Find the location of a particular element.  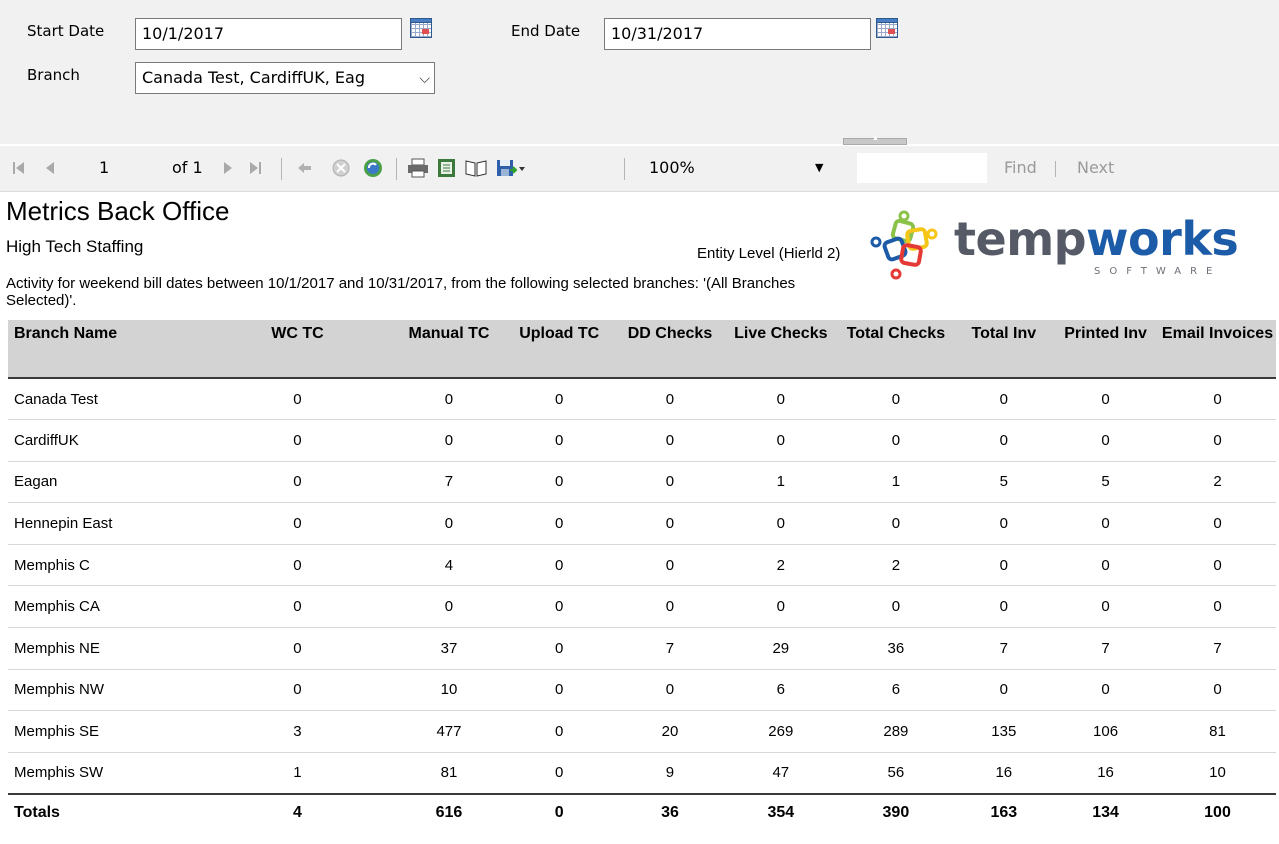

column-header: Live Checks is located at coordinates (781, 349).